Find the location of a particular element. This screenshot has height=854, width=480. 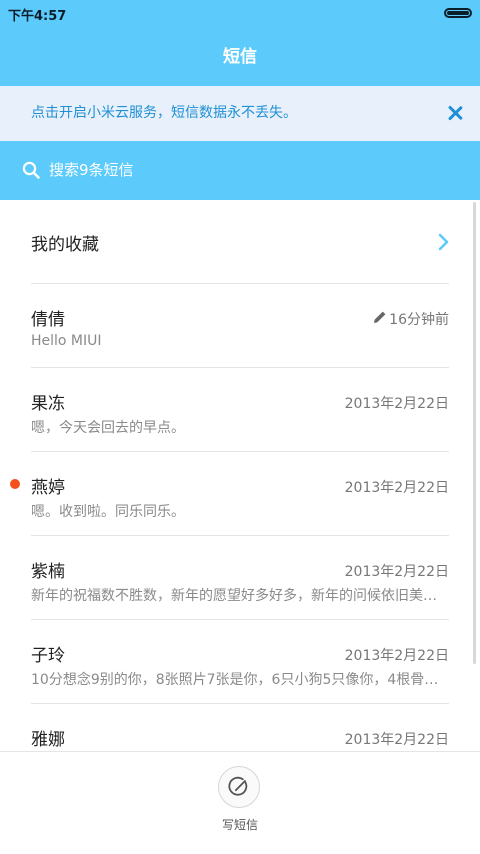

compose-button is located at coordinates (239, 787).